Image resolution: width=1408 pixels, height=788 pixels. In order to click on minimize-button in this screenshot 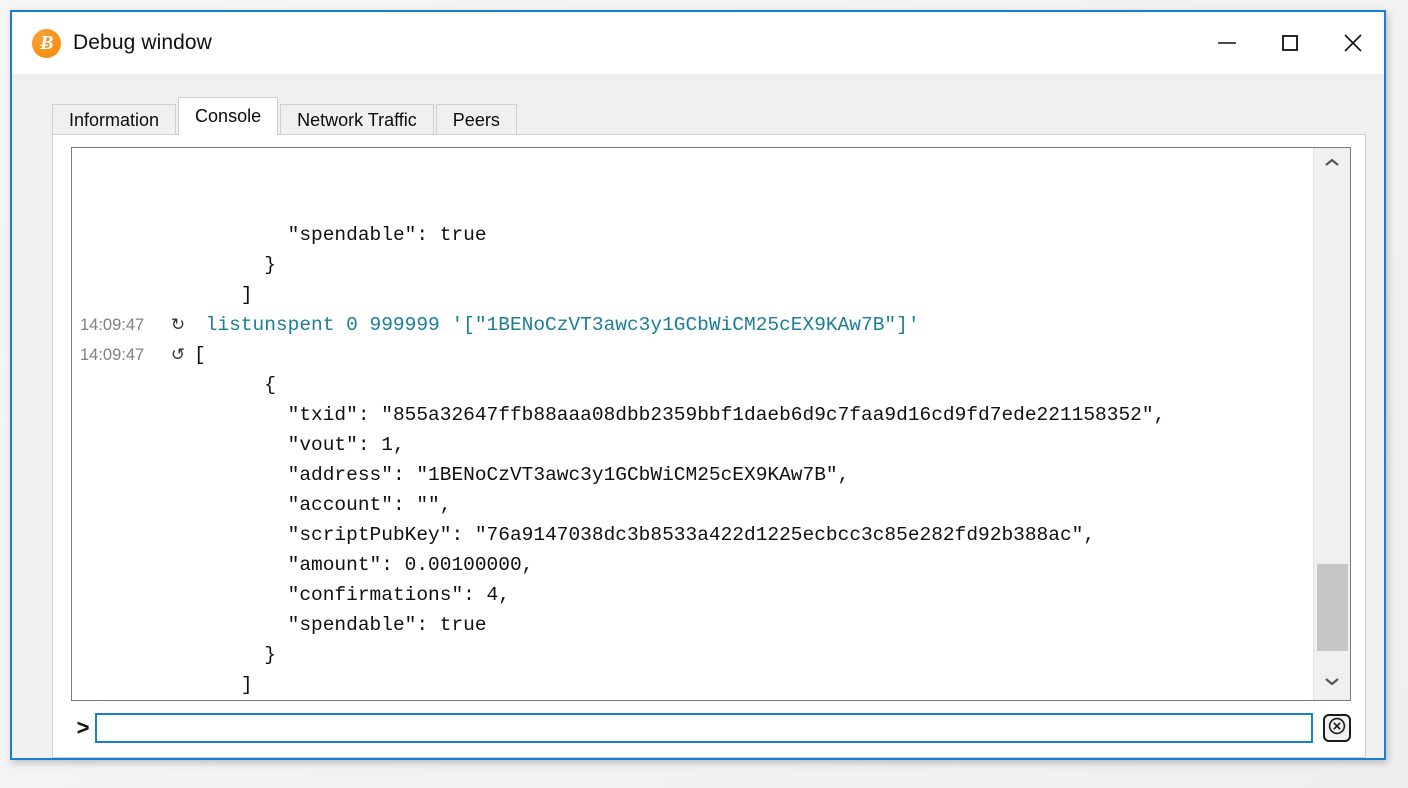, I will do `click(1226, 43)`.